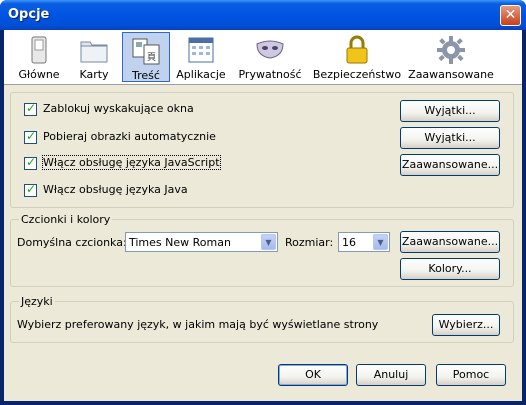  Describe the element at coordinates (270, 49) in the screenshot. I see `mask-icon` at that location.